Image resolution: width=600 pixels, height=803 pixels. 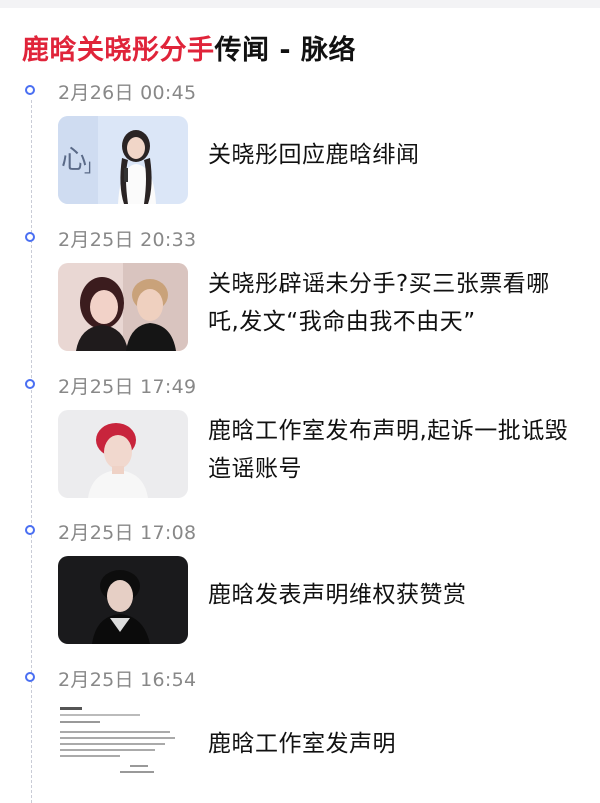 What do you see at coordinates (123, 160) in the screenshot?
I see `press-conference-photo-icon: 心 」` at bounding box center [123, 160].